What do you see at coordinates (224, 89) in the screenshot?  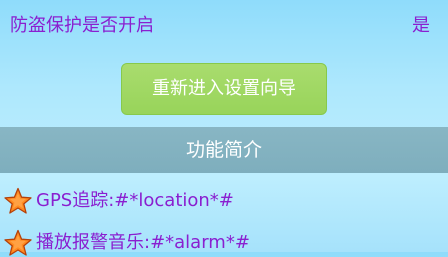 I see `reenter-setup-wizard-button: 重新进入设置向导` at bounding box center [224, 89].